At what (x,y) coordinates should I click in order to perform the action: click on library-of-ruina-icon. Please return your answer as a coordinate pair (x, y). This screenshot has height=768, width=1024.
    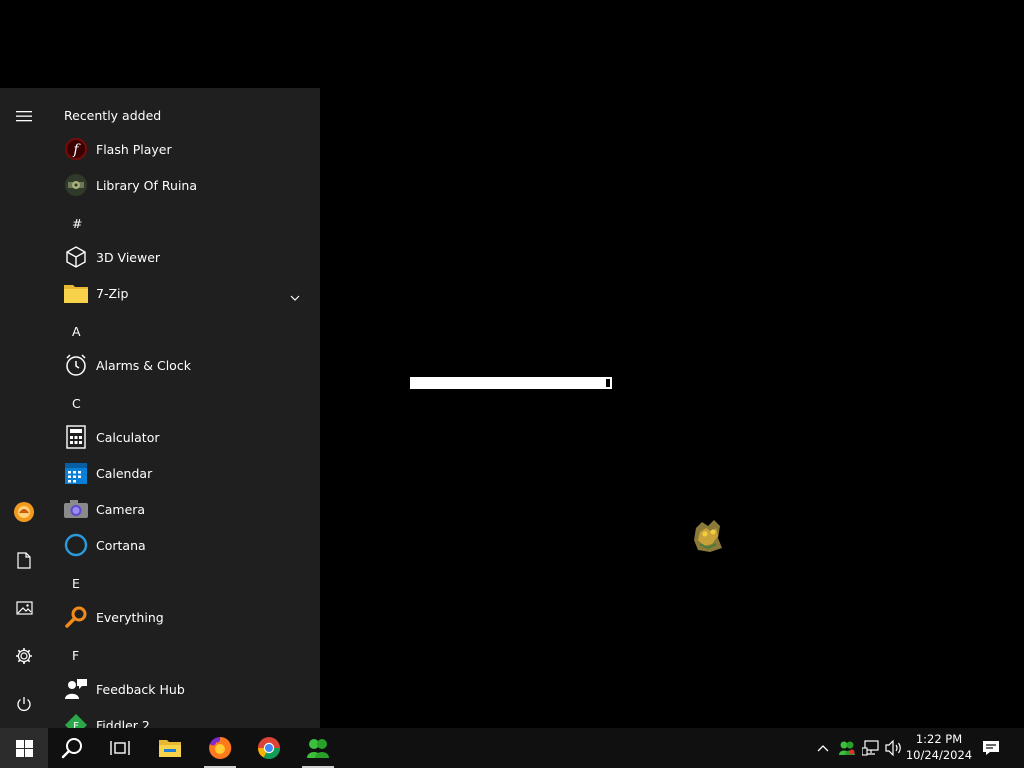
    Looking at the image, I should click on (76, 185).